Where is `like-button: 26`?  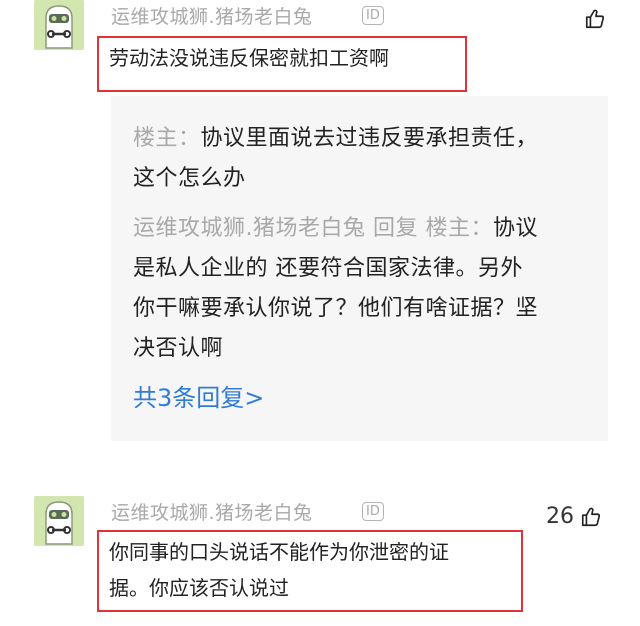 like-button: 26 is located at coordinates (574, 516).